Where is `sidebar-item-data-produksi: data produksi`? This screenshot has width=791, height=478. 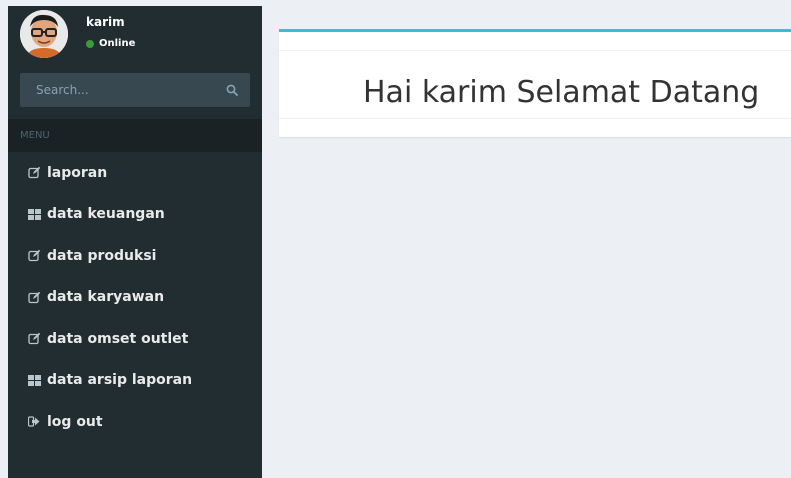 sidebar-item-data-produksi: data produksi is located at coordinates (135, 256).